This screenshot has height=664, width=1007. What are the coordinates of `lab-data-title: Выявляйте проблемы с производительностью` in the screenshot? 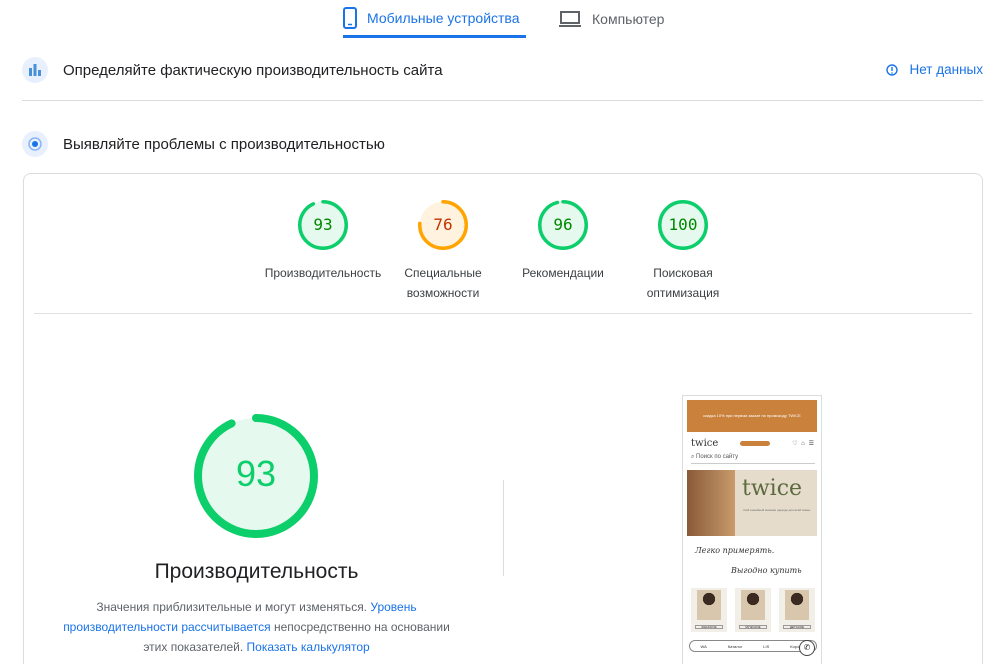 It's located at (224, 144).